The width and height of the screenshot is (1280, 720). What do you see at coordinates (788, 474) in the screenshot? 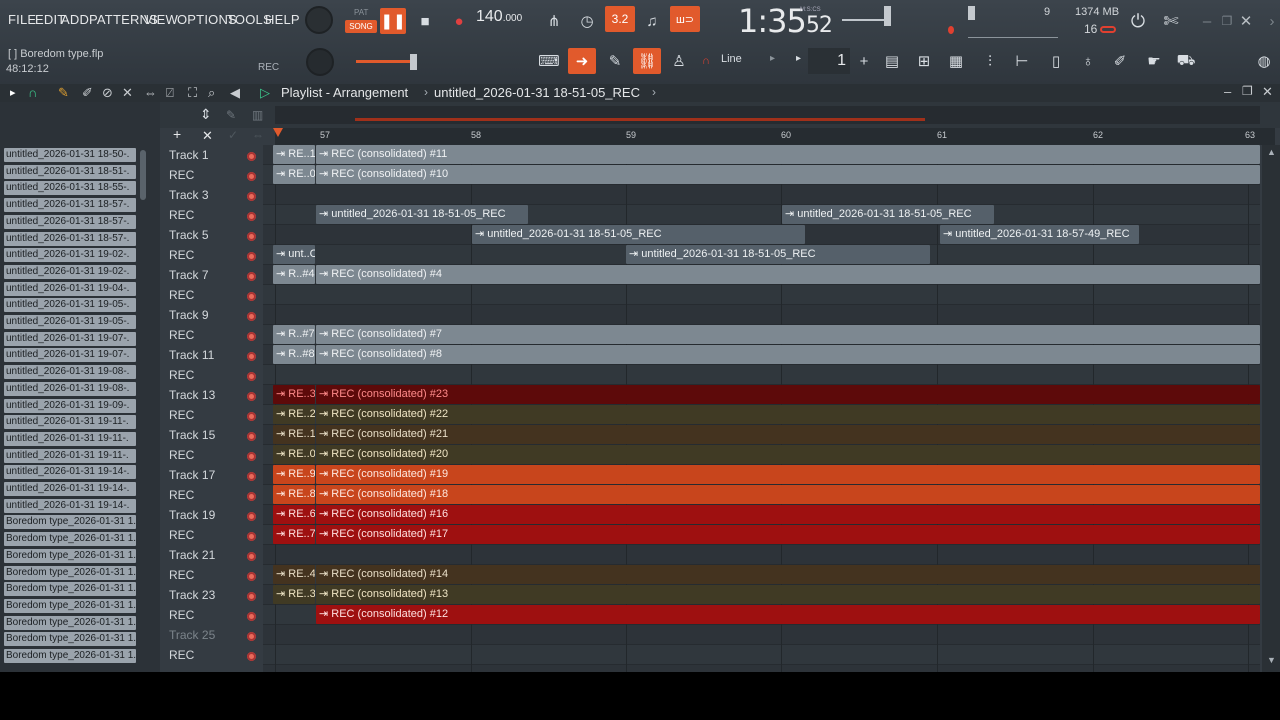
I see `clip: ⇥ REC (consolidated) #19` at bounding box center [788, 474].